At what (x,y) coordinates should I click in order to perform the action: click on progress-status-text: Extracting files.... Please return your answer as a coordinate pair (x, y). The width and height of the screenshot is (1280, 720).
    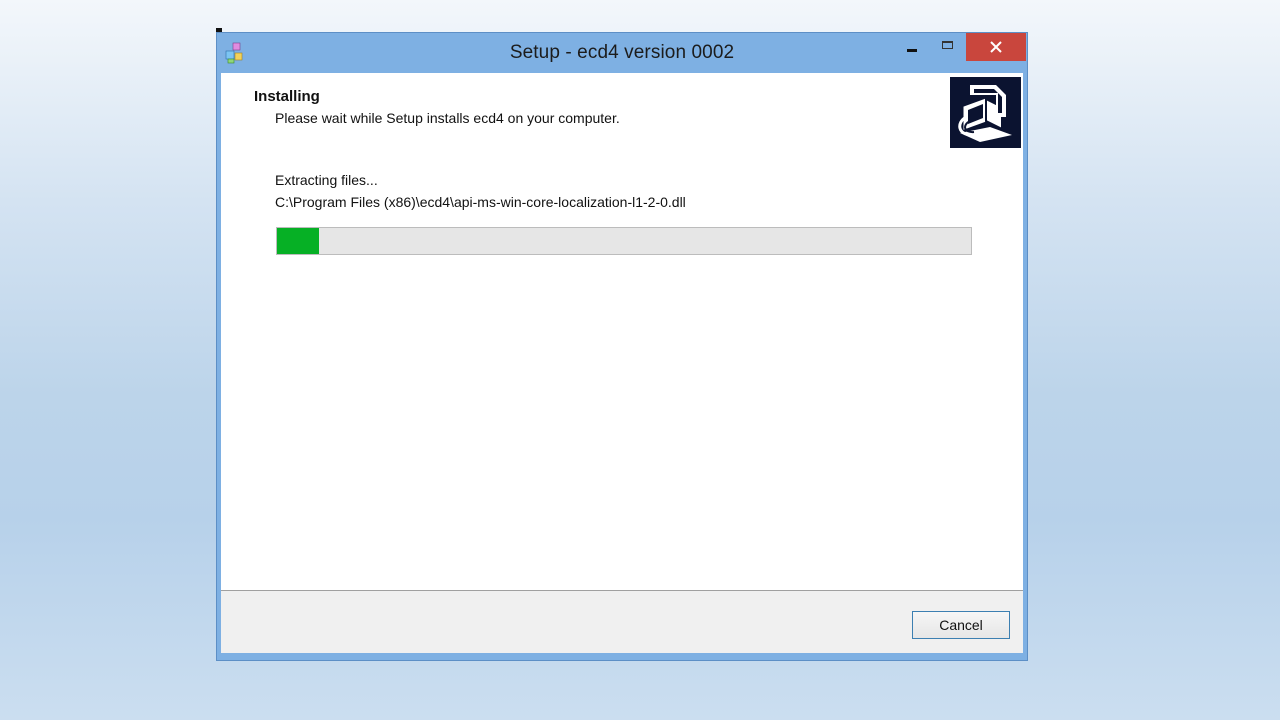
    Looking at the image, I should click on (326, 180).